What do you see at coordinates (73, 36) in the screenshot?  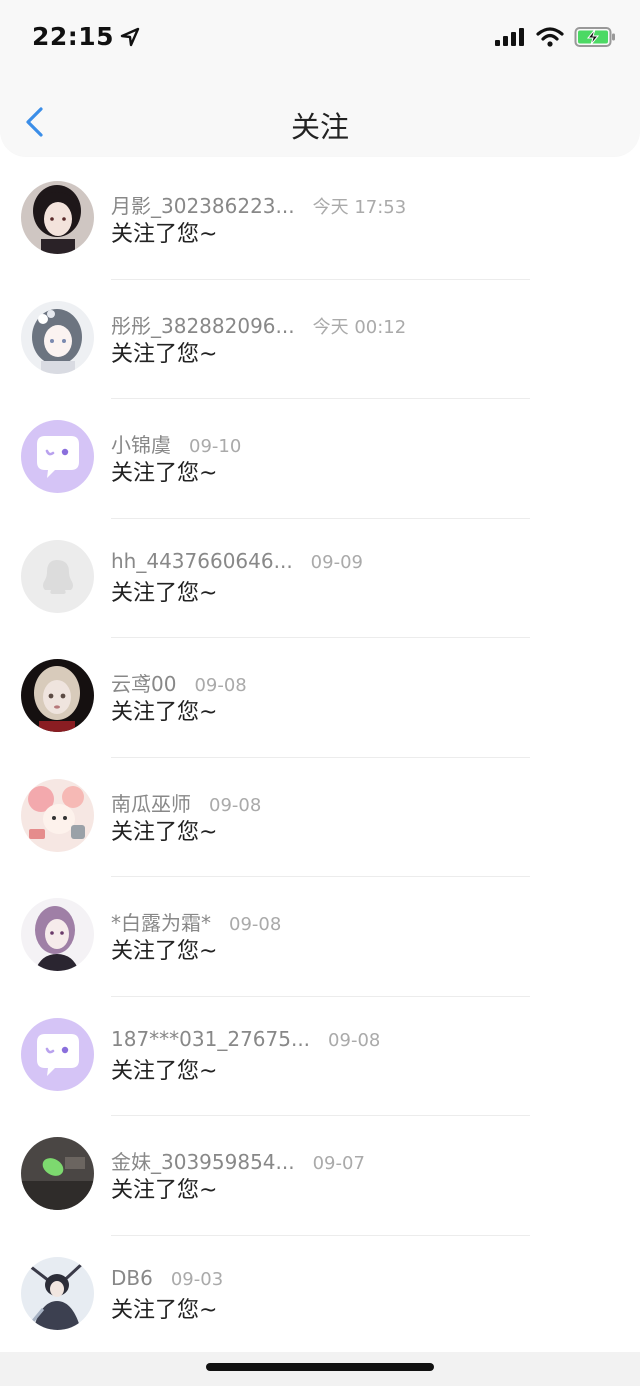 I see `clock-text: 22:15` at bounding box center [73, 36].